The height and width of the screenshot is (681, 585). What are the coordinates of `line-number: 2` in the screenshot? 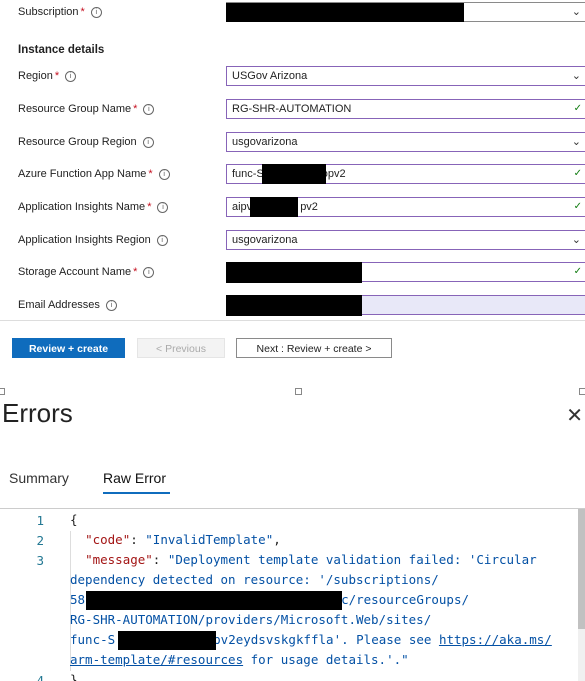 It's located at (40, 540).